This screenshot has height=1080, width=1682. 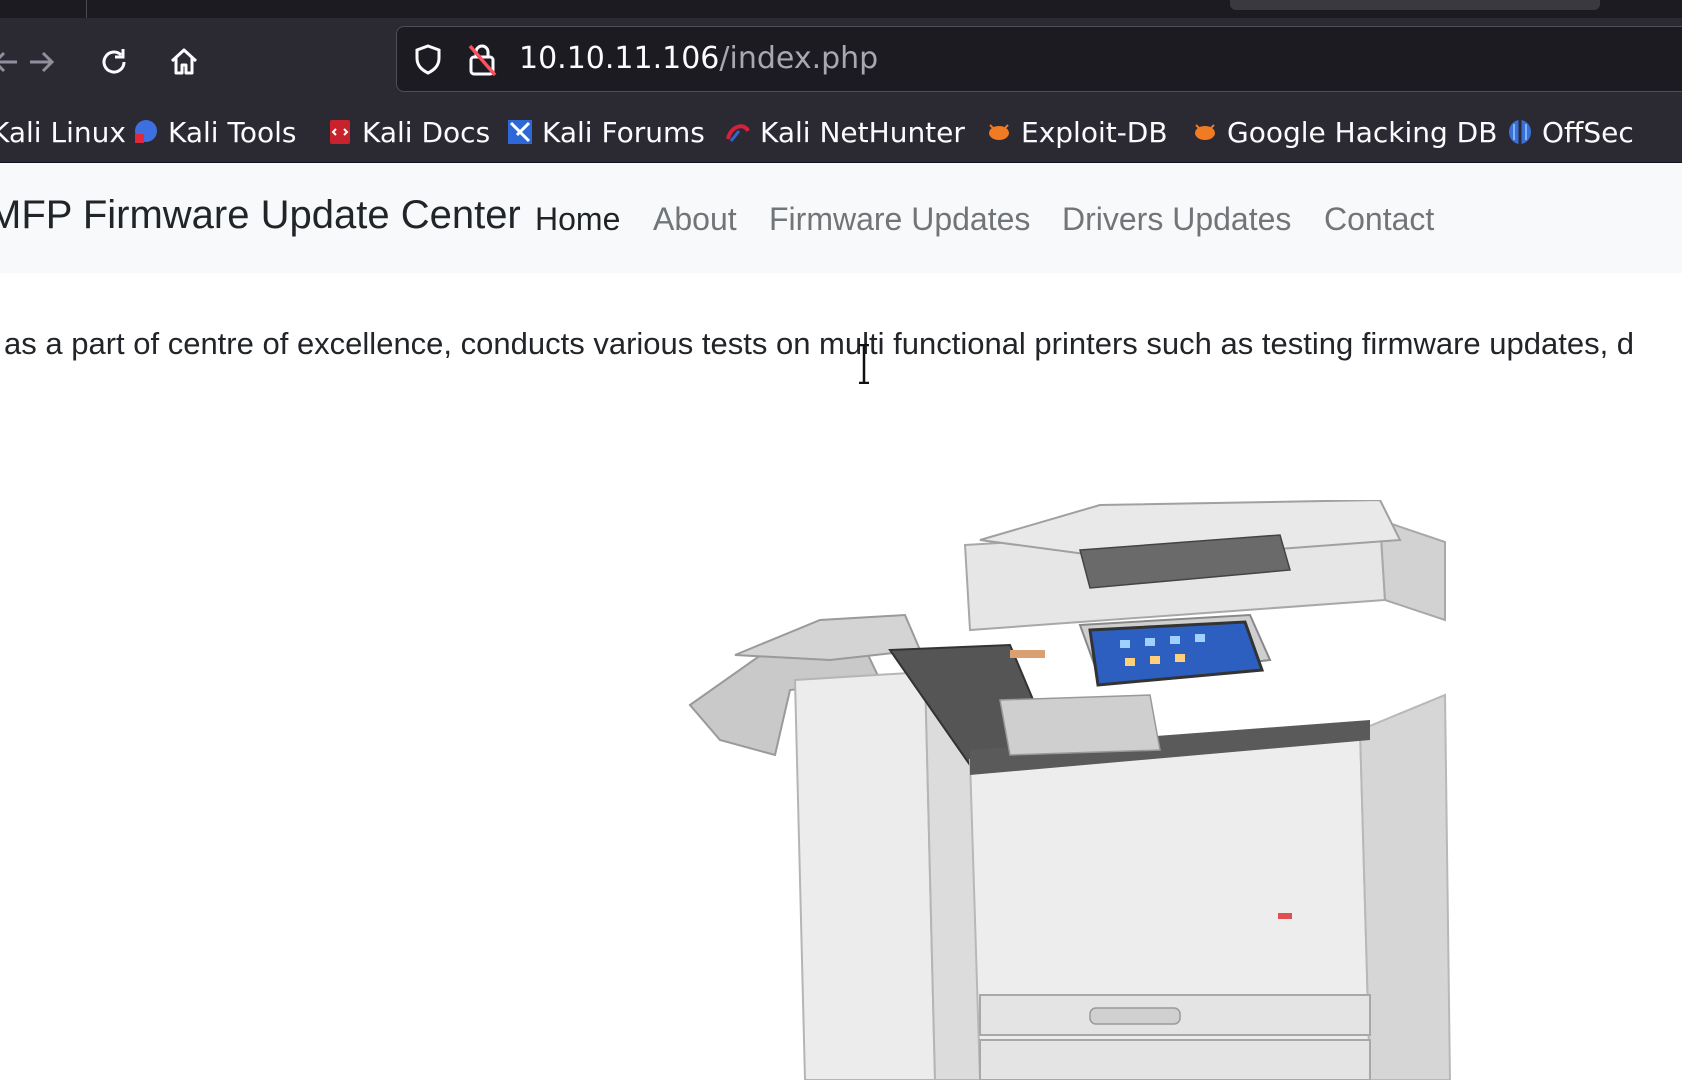 I want to click on bookmark-label: OffSec, so click(x=1588, y=132).